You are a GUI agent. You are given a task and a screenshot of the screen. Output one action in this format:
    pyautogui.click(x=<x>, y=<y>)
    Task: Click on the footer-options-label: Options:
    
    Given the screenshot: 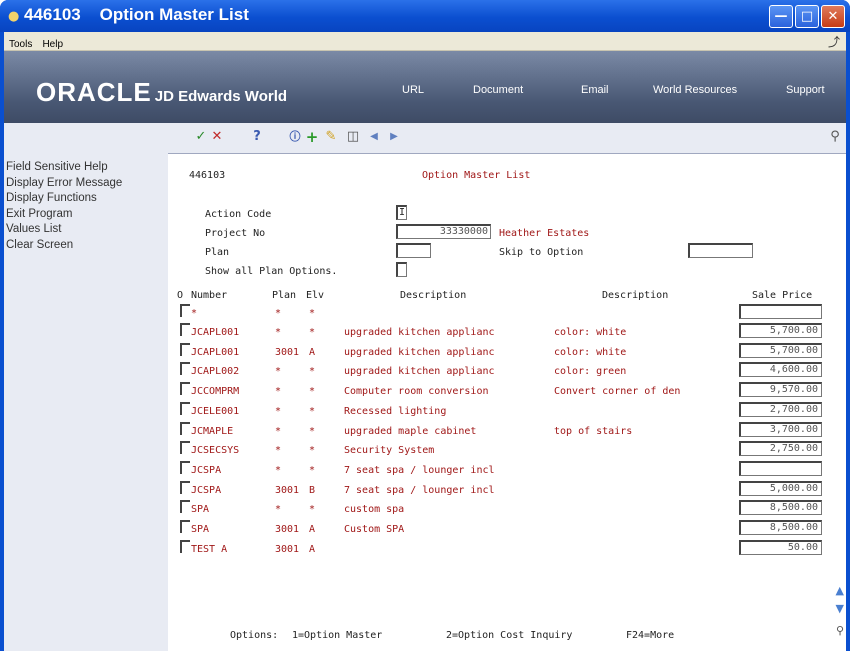 What is the action you would take?
    pyautogui.click(x=254, y=635)
    